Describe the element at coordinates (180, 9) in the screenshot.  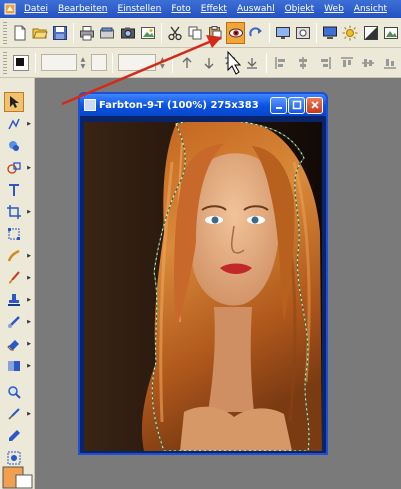
I see `menu-foto: Foto` at that location.